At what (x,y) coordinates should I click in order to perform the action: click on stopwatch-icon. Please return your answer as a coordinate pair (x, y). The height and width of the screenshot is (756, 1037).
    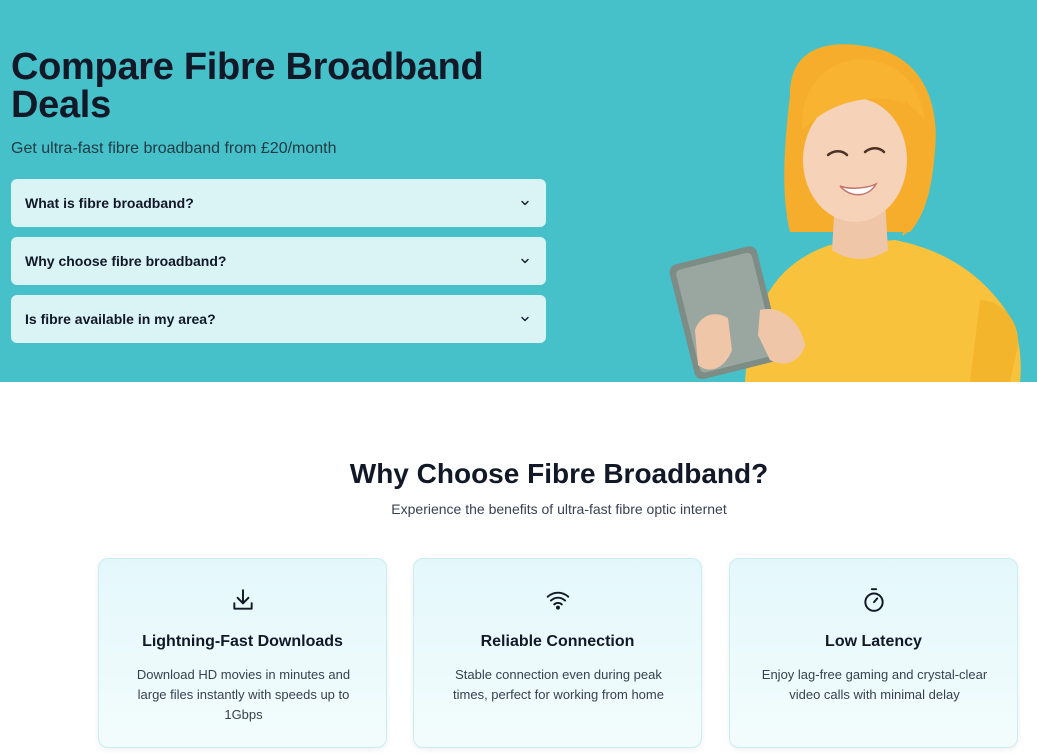
    Looking at the image, I should click on (873, 600).